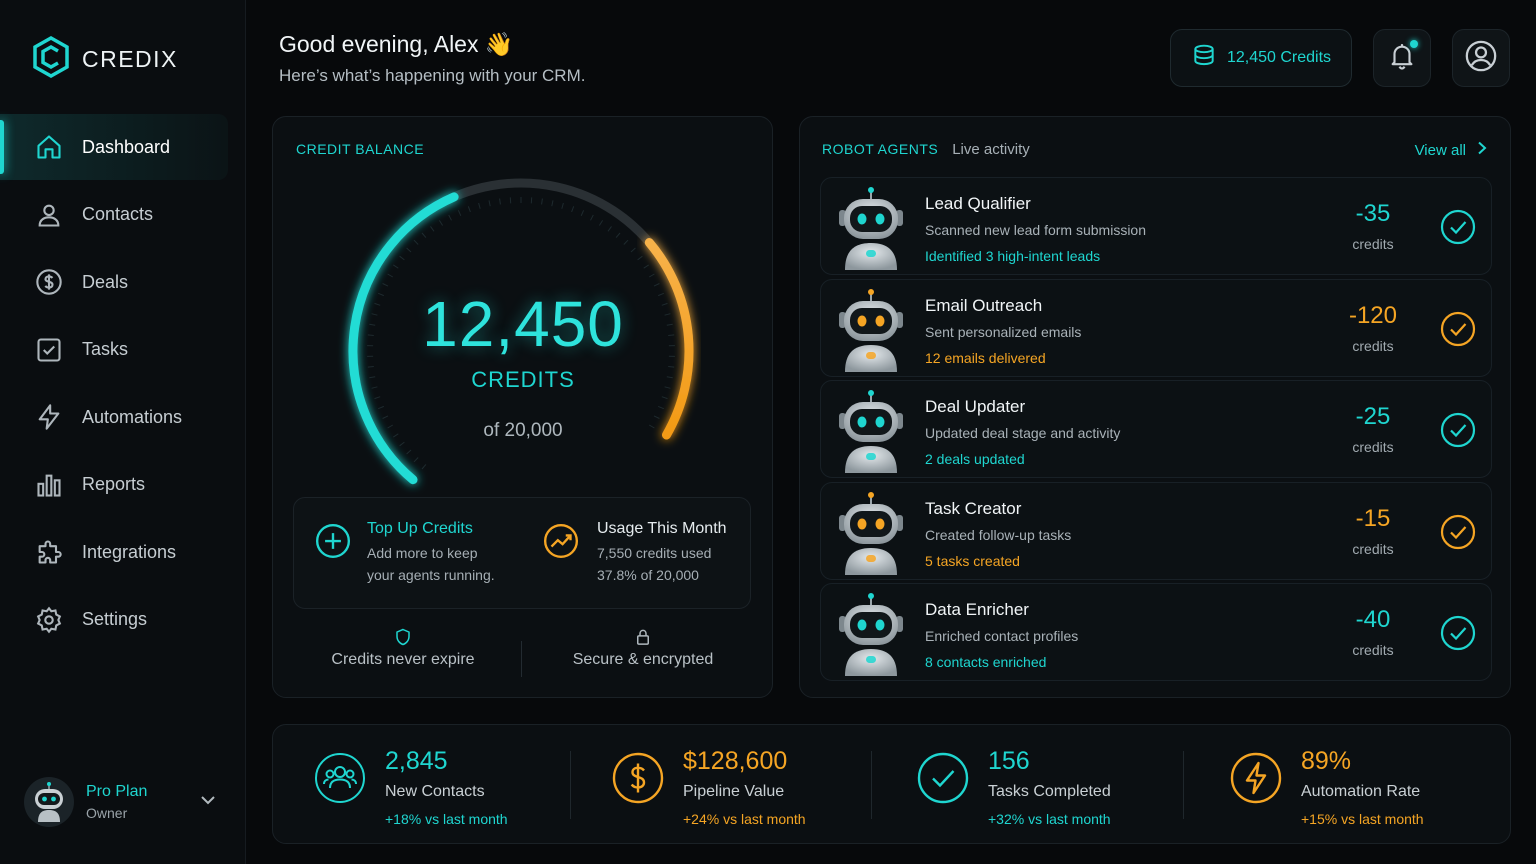 The image size is (1536, 864). What do you see at coordinates (208, 802) in the screenshot?
I see `chevron-down-icon` at bounding box center [208, 802].